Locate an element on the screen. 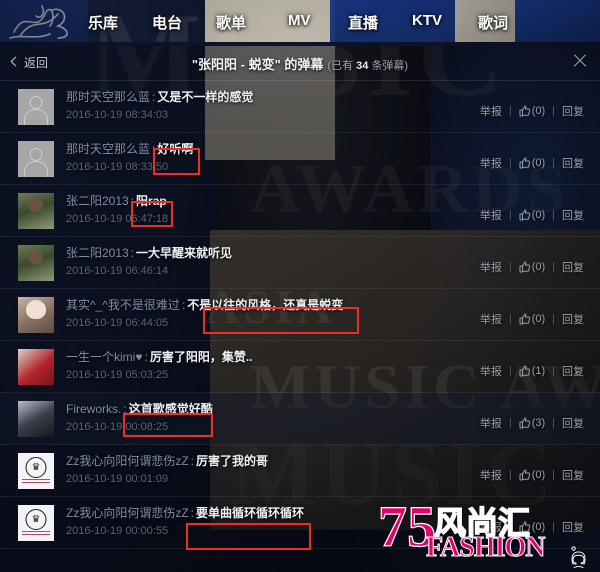 The height and width of the screenshot is (572, 600). nav-item-playlist: 歌单 is located at coordinates (231, 22).